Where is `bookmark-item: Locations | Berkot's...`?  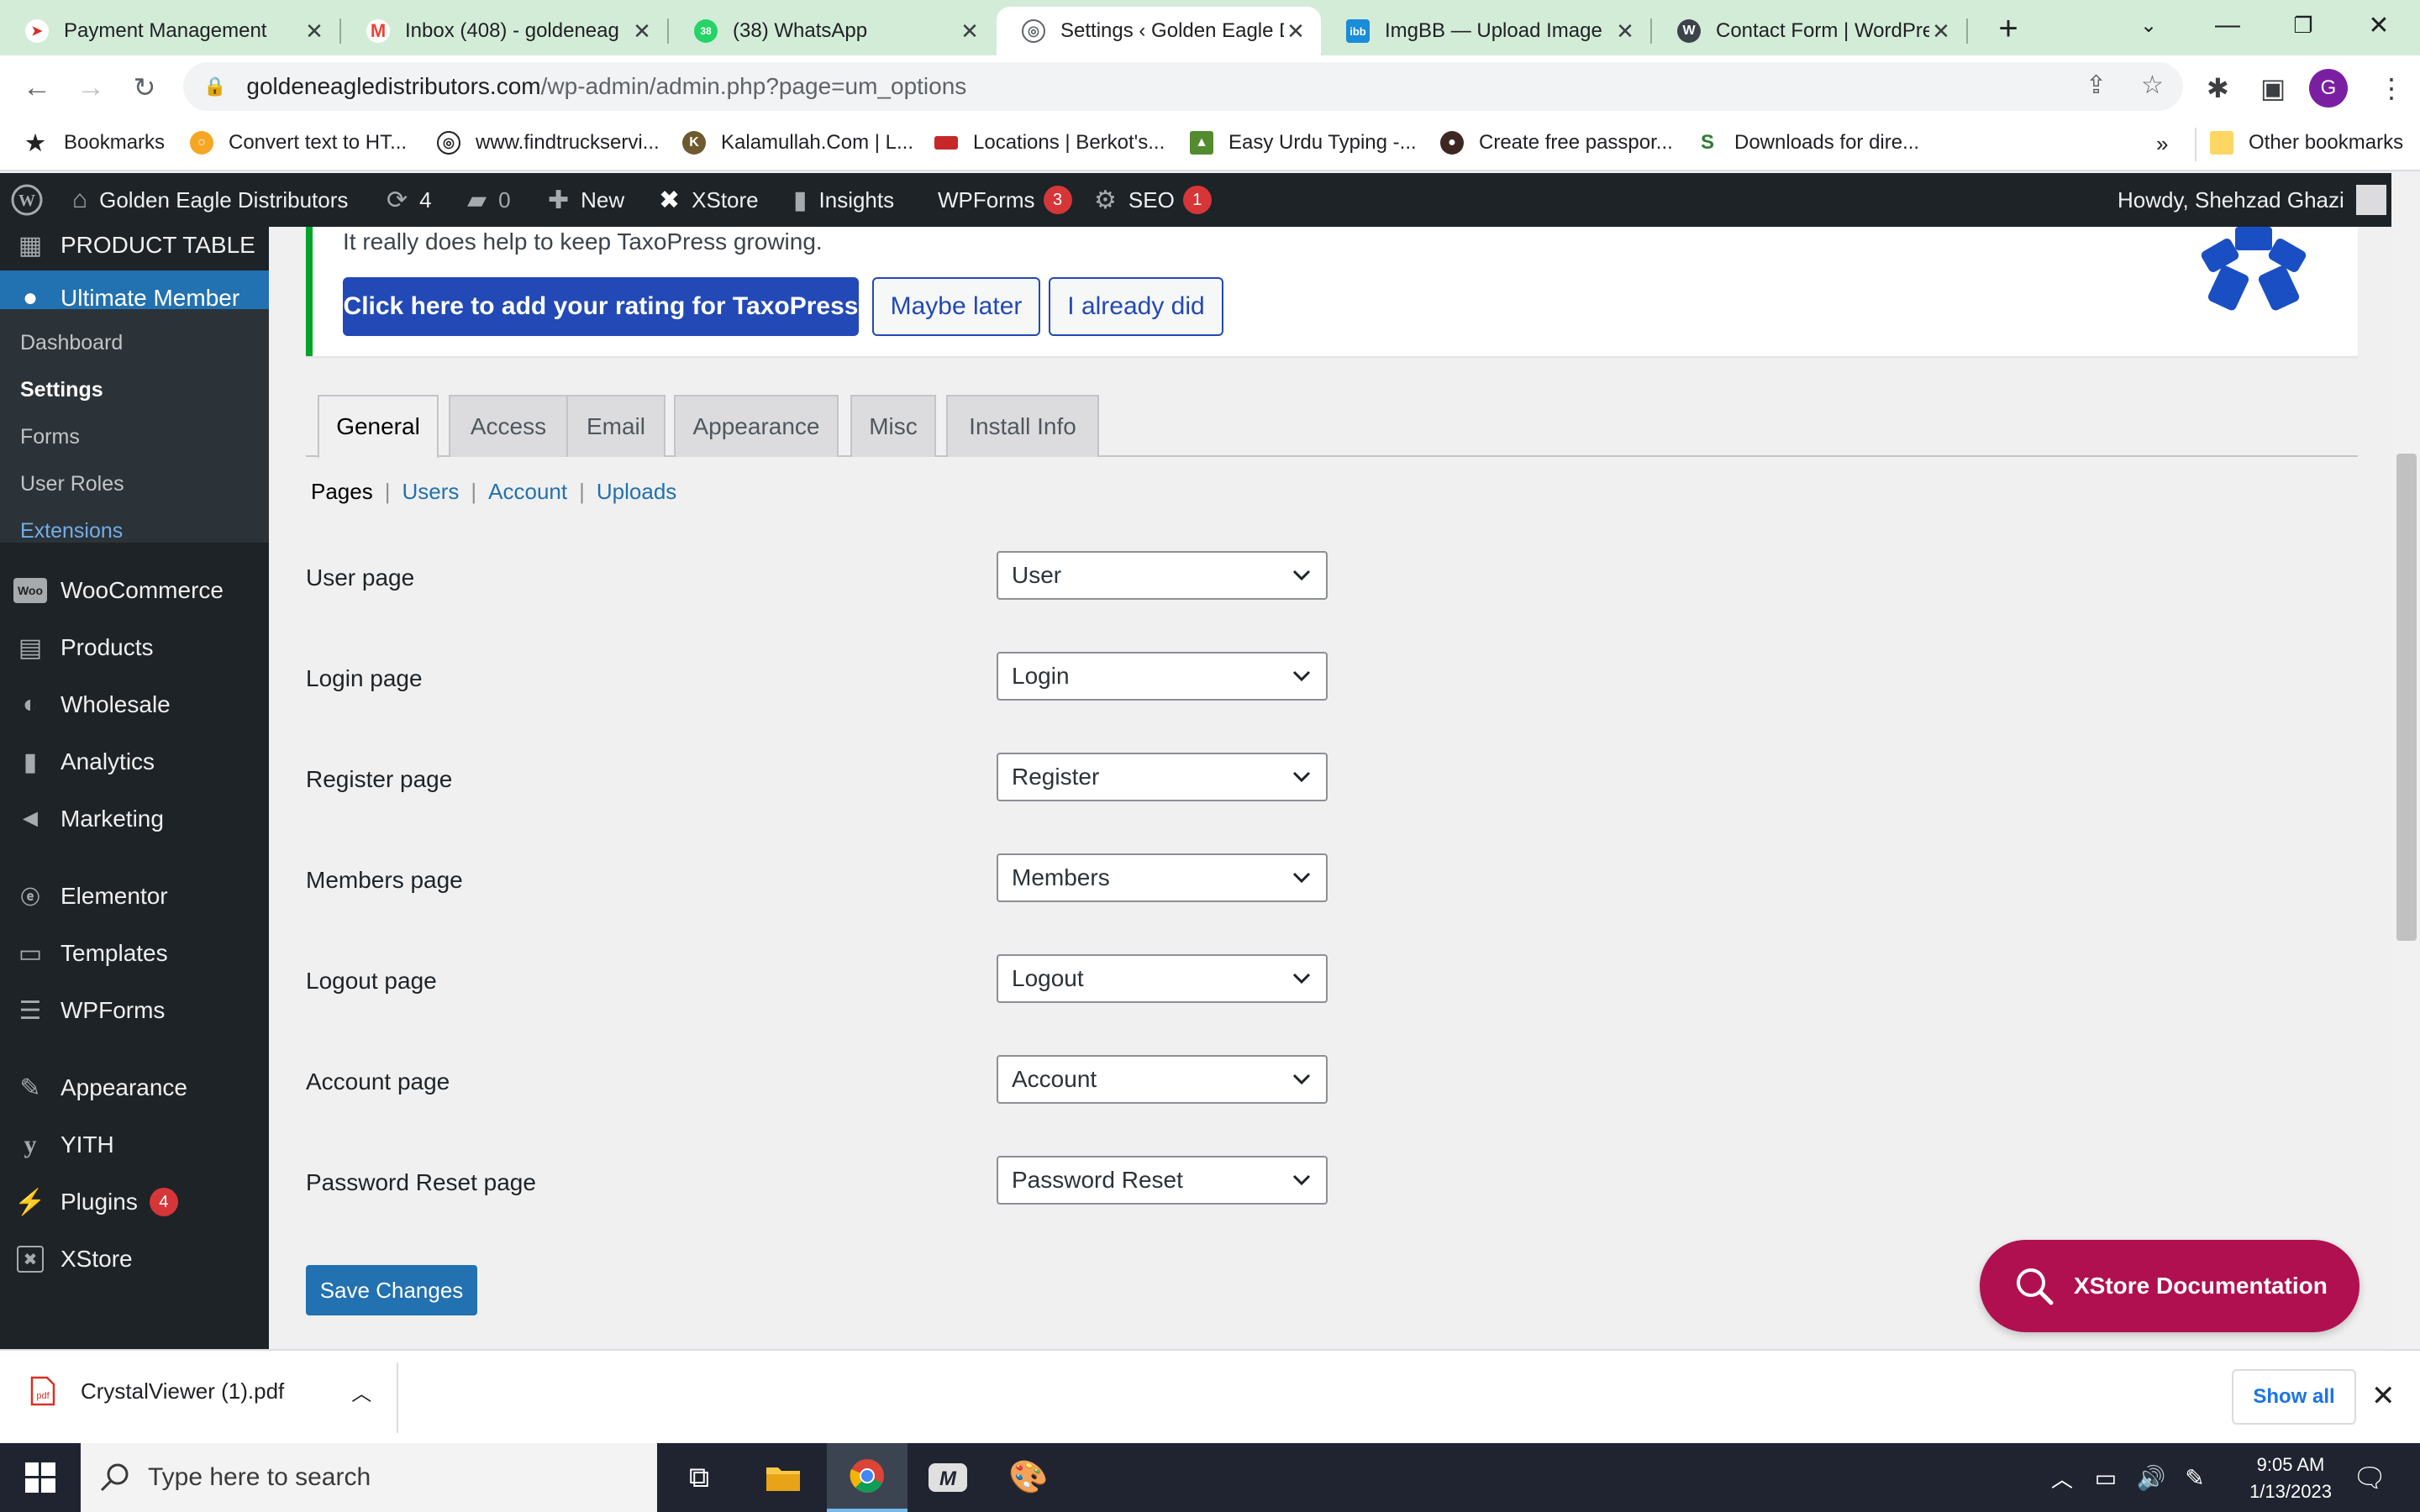
bookmark-item: Locations | Berkot's... is located at coordinates (1049, 143).